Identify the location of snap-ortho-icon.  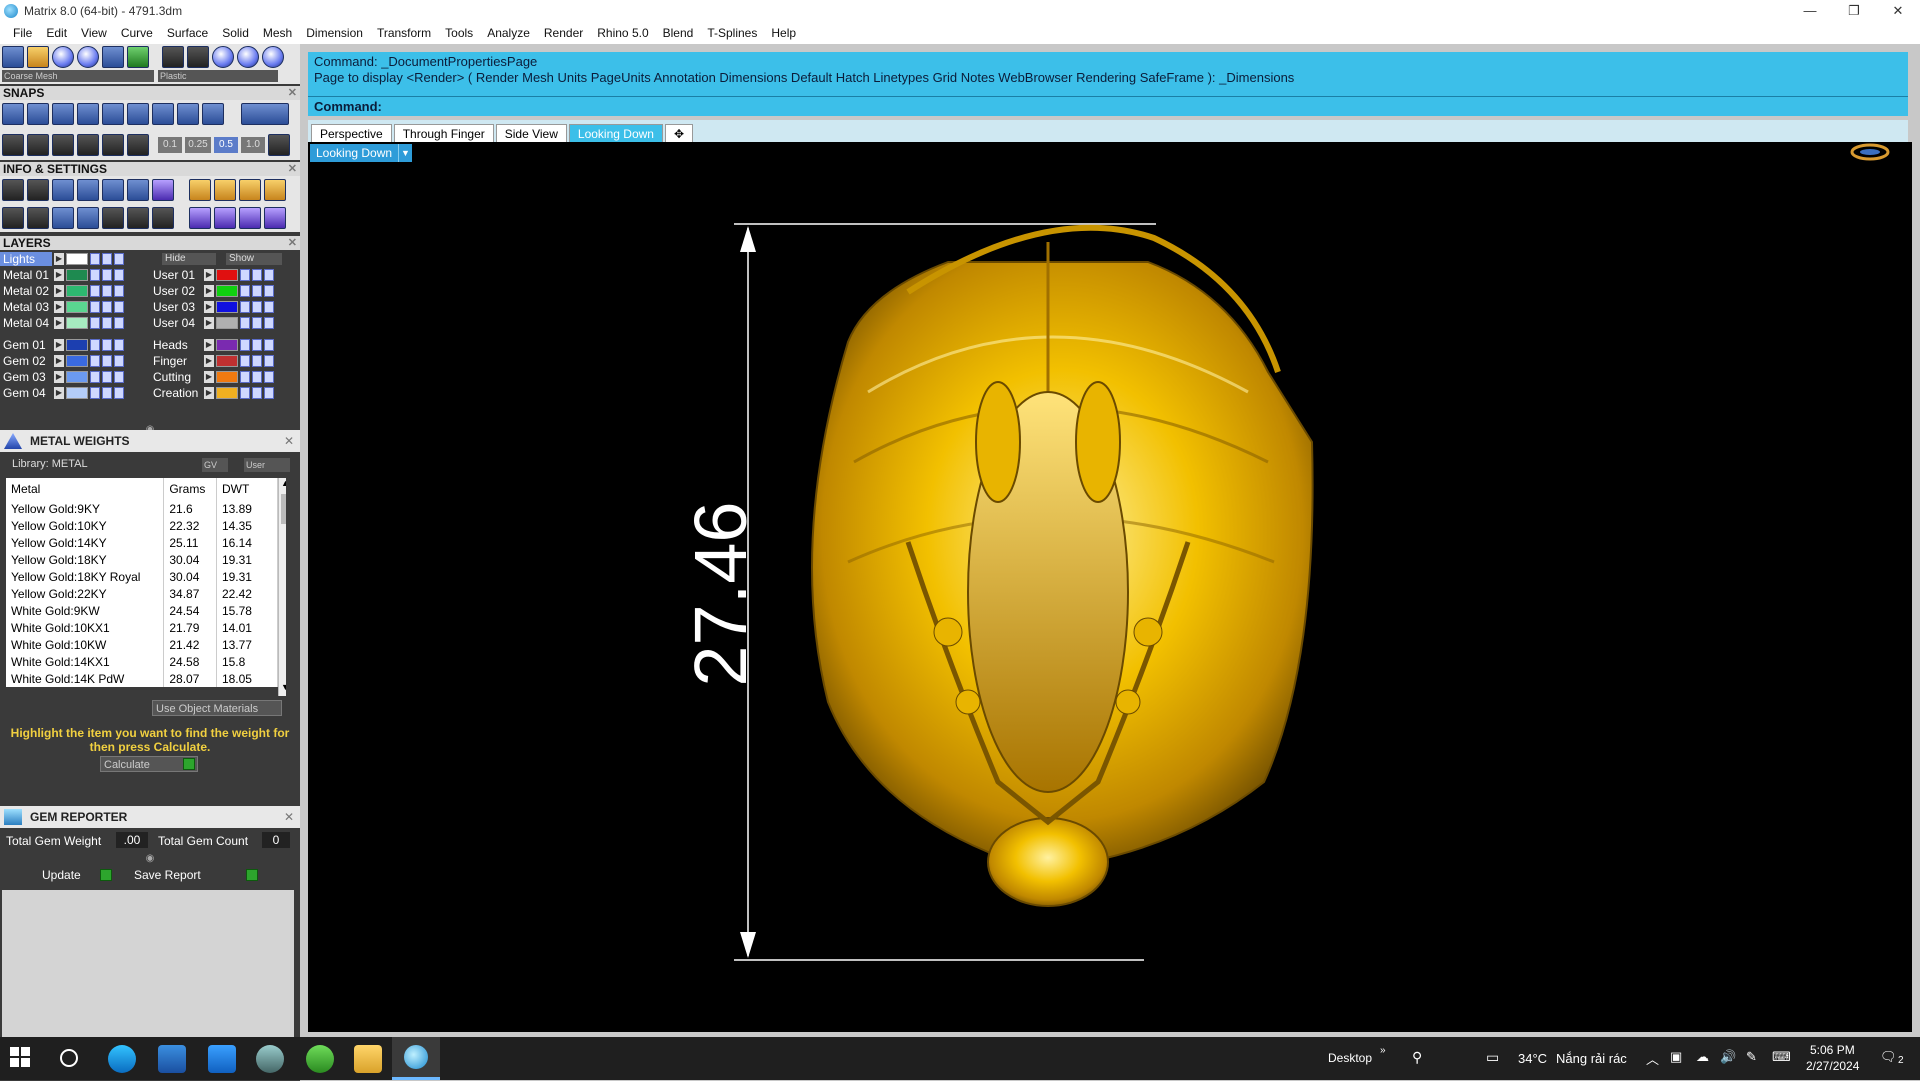
(265, 114).